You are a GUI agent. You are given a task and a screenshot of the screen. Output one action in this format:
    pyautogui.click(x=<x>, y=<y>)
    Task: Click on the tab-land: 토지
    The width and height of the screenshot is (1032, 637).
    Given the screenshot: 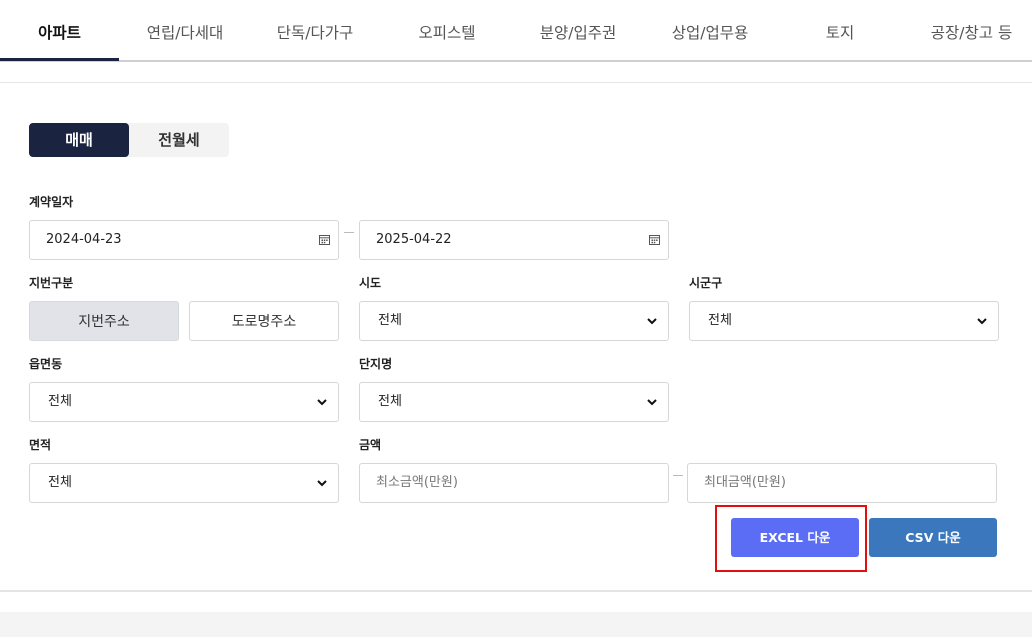 What is the action you would take?
    pyautogui.click(x=840, y=31)
    